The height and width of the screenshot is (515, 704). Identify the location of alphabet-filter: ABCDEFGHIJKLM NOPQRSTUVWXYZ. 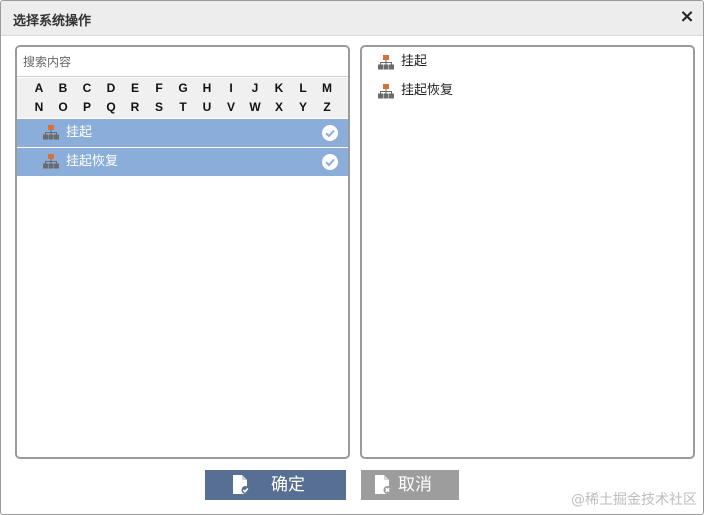
(182, 98).